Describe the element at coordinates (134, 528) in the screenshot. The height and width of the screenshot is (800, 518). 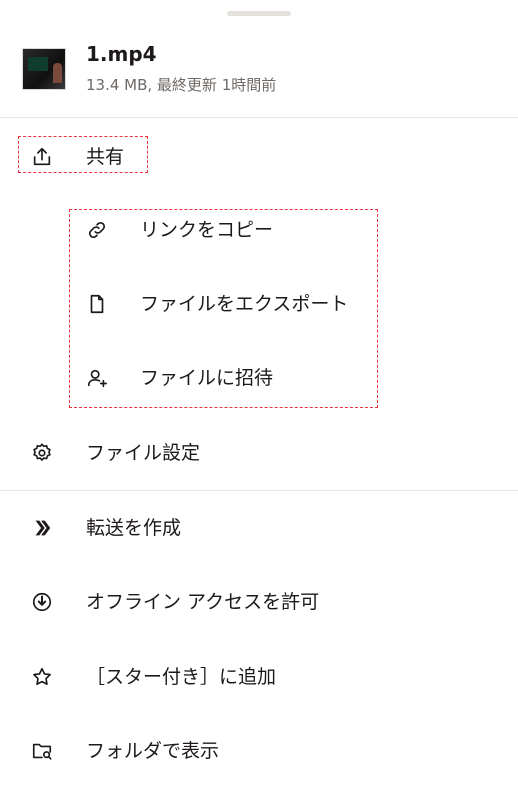
I see `menu-item-label: 転送を作成` at that location.